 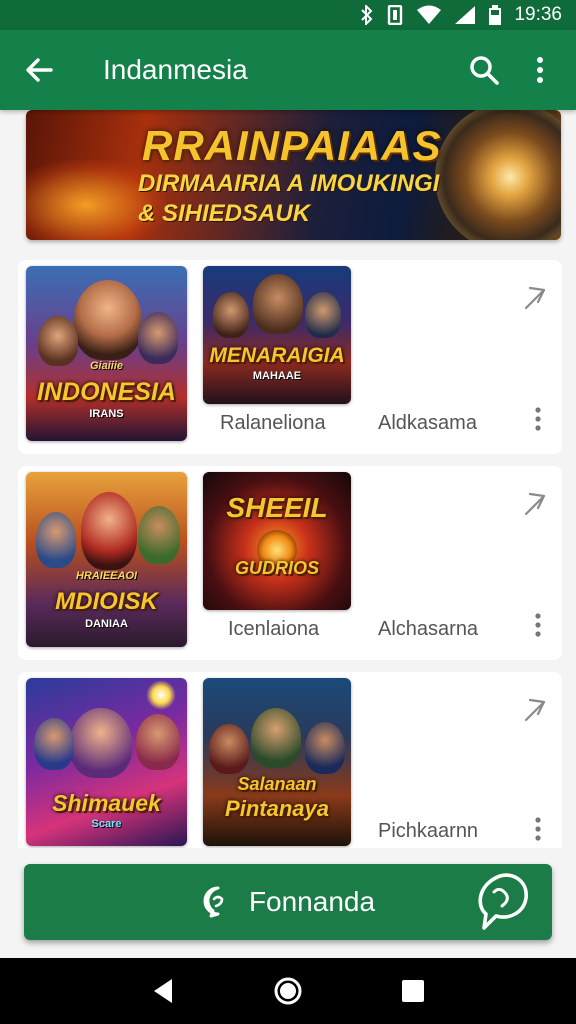 I want to click on game-thumbnail: MENARAIGIA MAHAAE, so click(x=277, y=335).